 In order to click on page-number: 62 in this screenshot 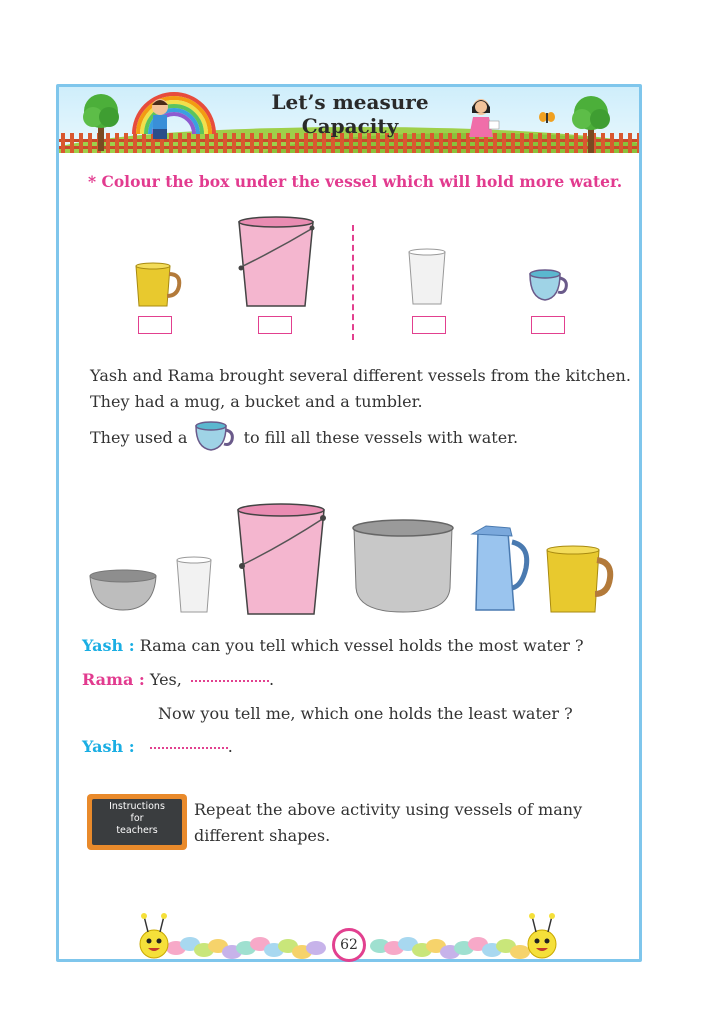, I will do `click(349, 945)`.